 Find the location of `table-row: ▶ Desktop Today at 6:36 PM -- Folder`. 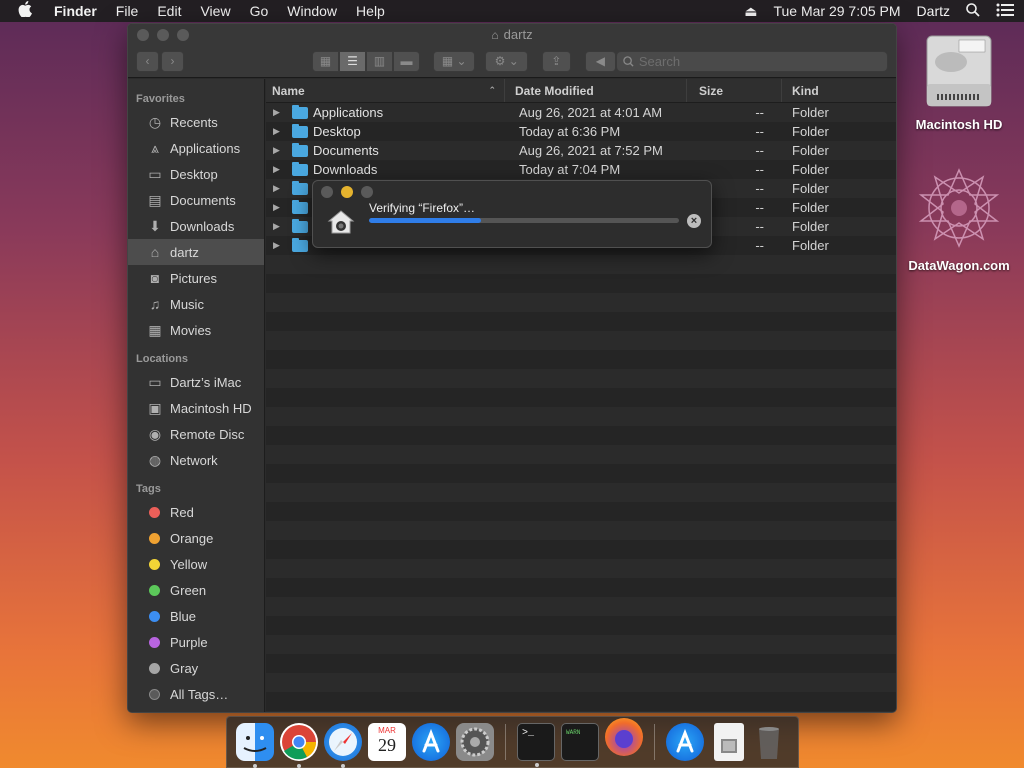

table-row: ▶ Desktop Today at 6:36 PM -- Folder is located at coordinates (581, 131).